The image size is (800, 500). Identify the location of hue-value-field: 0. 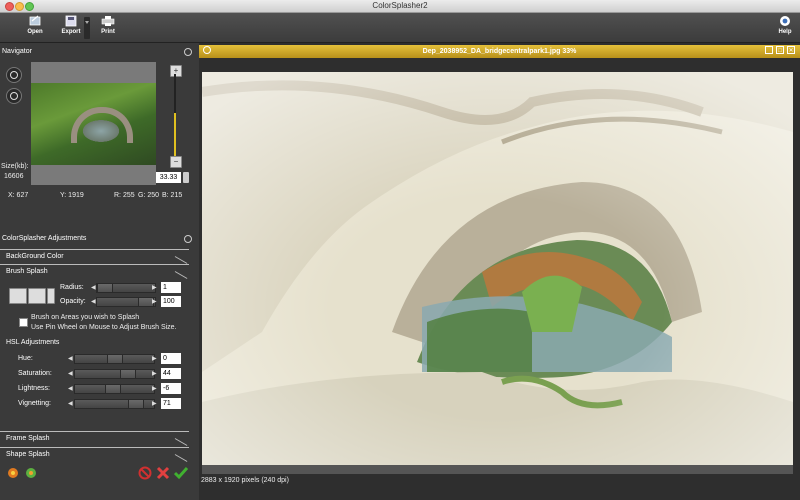
(171, 358).